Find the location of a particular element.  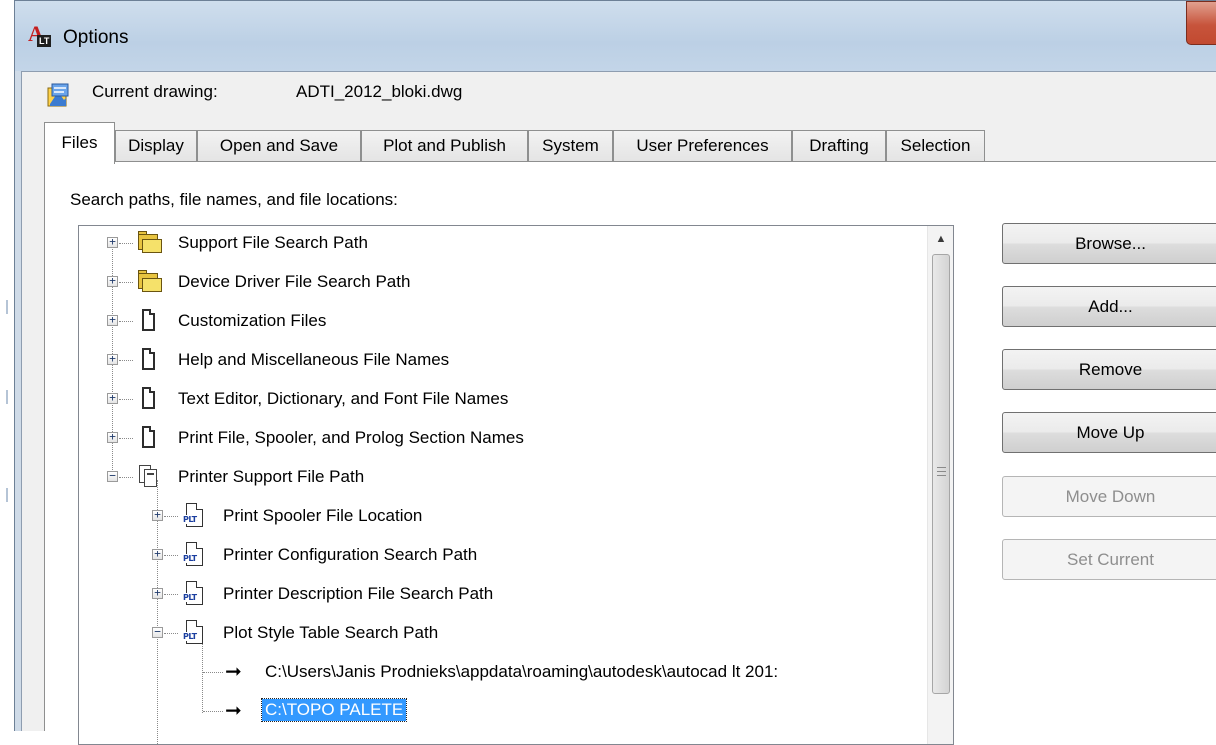

tab-system: System is located at coordinates (570, 146).